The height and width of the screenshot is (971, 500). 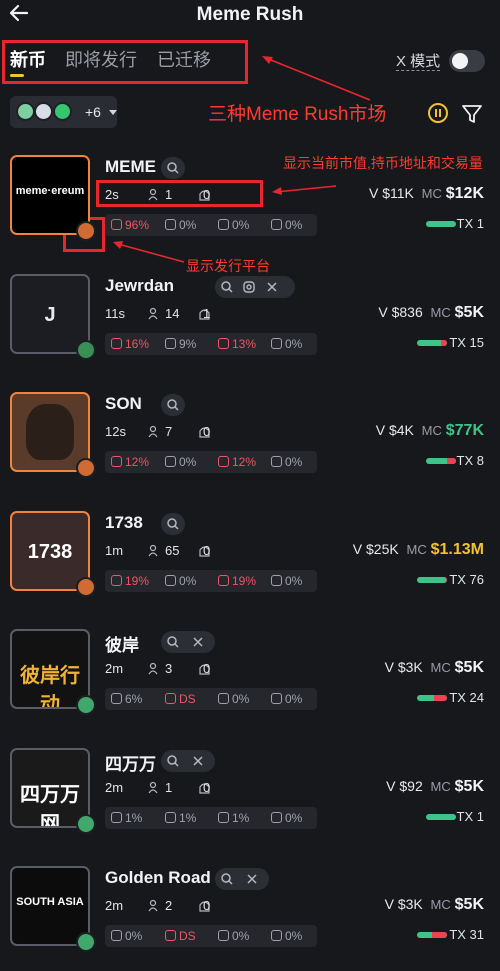 What do you see at coordinates (130, 225) in the screenshot?
I see `metric-top10: 96%` at bounding box center [130, 225].